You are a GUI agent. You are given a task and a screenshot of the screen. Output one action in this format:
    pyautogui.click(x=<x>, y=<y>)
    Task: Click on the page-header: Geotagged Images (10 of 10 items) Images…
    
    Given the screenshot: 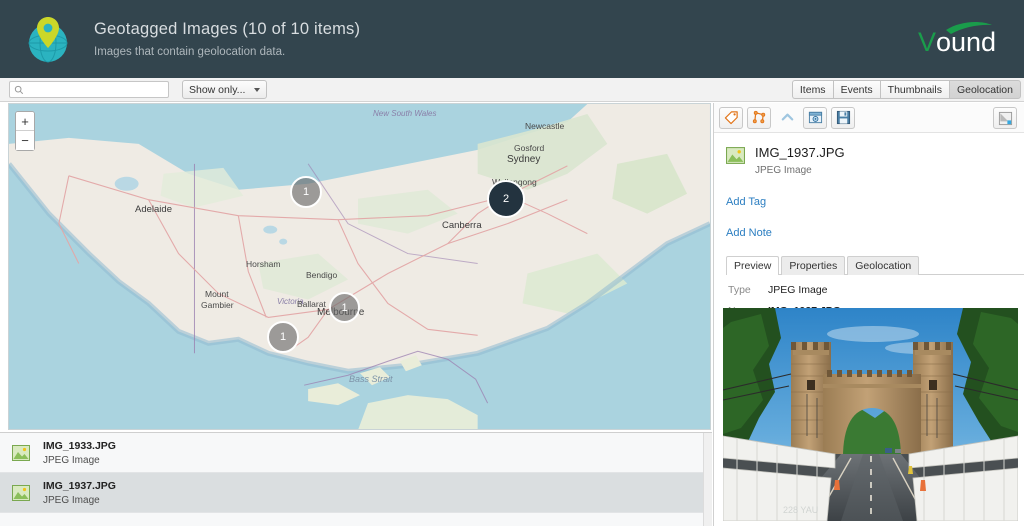 What is the action you would take?
    pyautogui.click(x=512, y=39)
    